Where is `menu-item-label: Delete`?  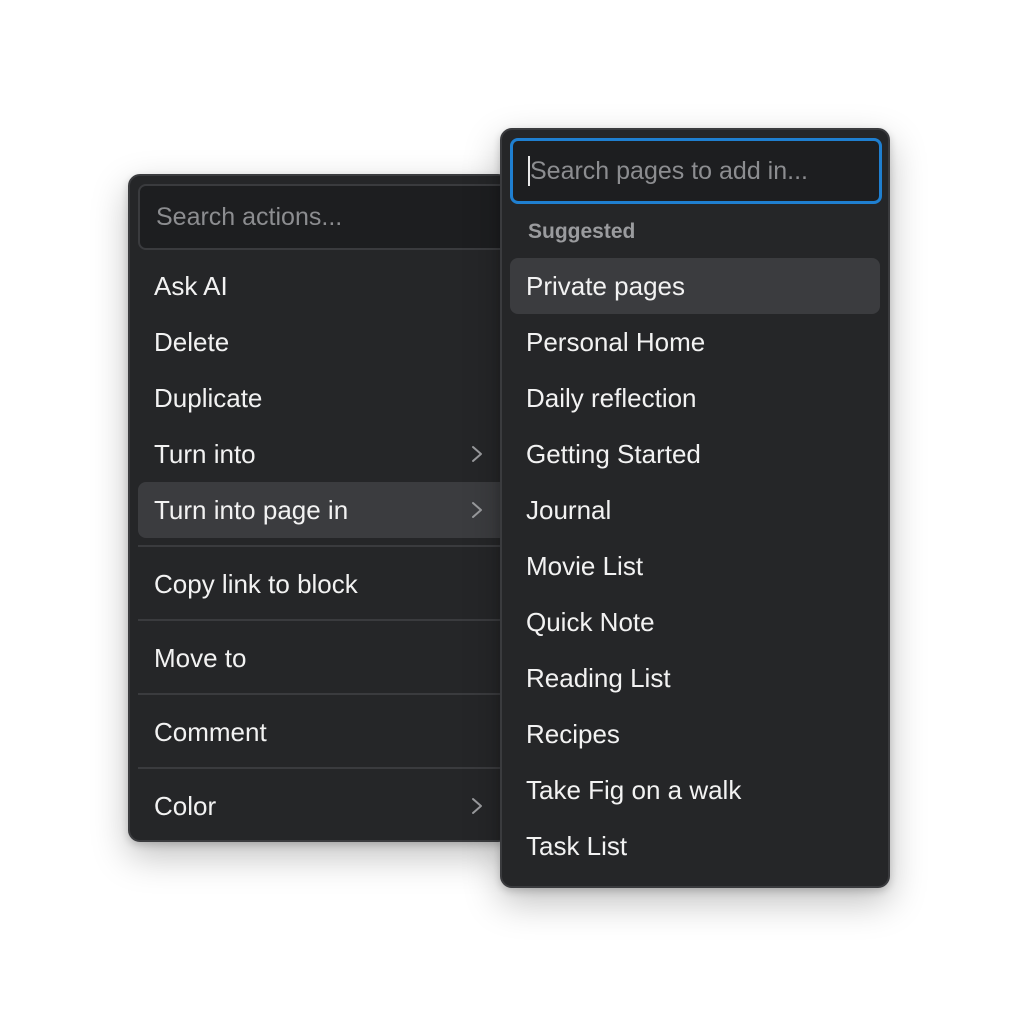 menu-item-label: Delete is located at coordinates (192, 341).